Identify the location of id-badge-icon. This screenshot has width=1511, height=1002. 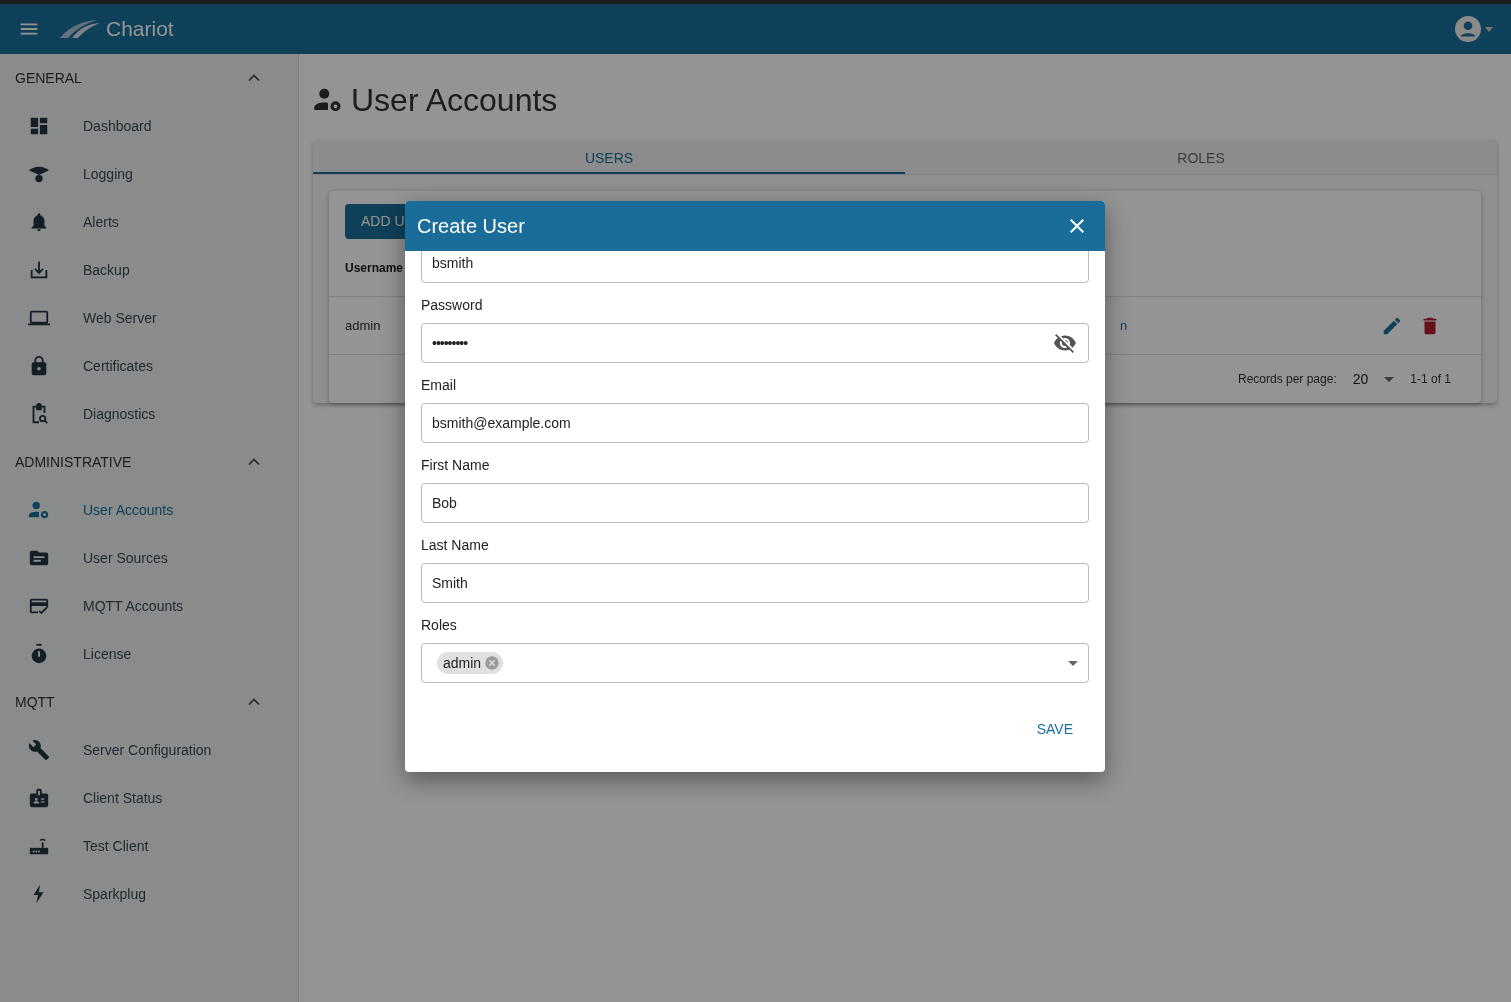
(39, 798).